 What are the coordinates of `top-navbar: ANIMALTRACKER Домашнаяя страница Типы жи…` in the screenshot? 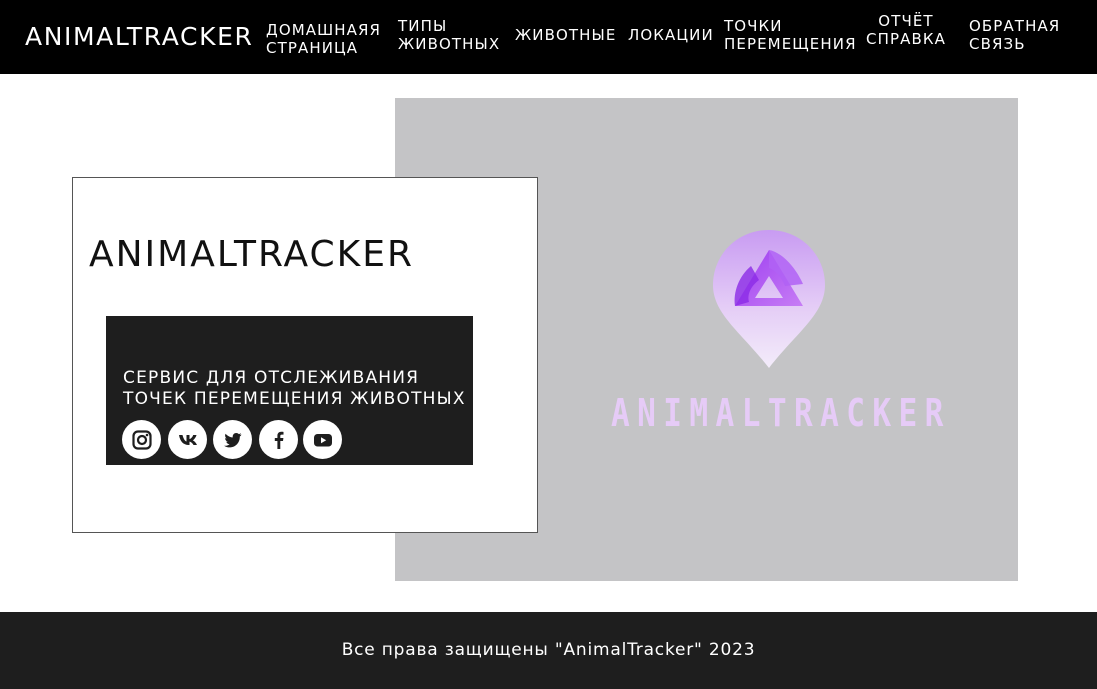 It's located at (548, 37).